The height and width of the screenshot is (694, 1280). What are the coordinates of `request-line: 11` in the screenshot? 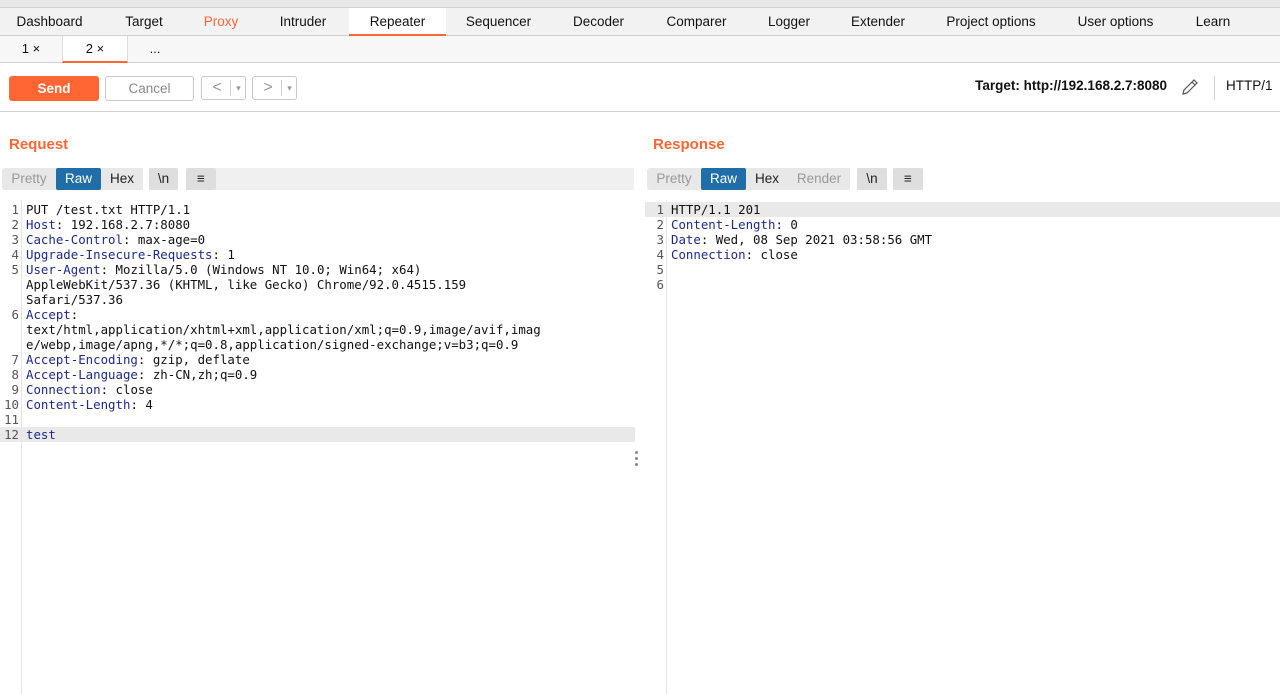 It's located at (317, 419).